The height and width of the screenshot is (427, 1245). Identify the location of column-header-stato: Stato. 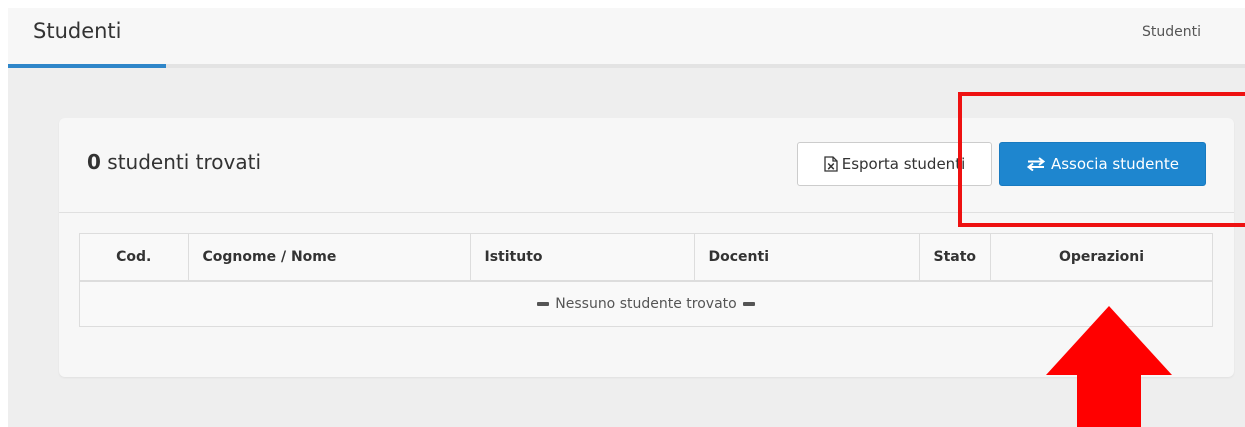
(955, 258).